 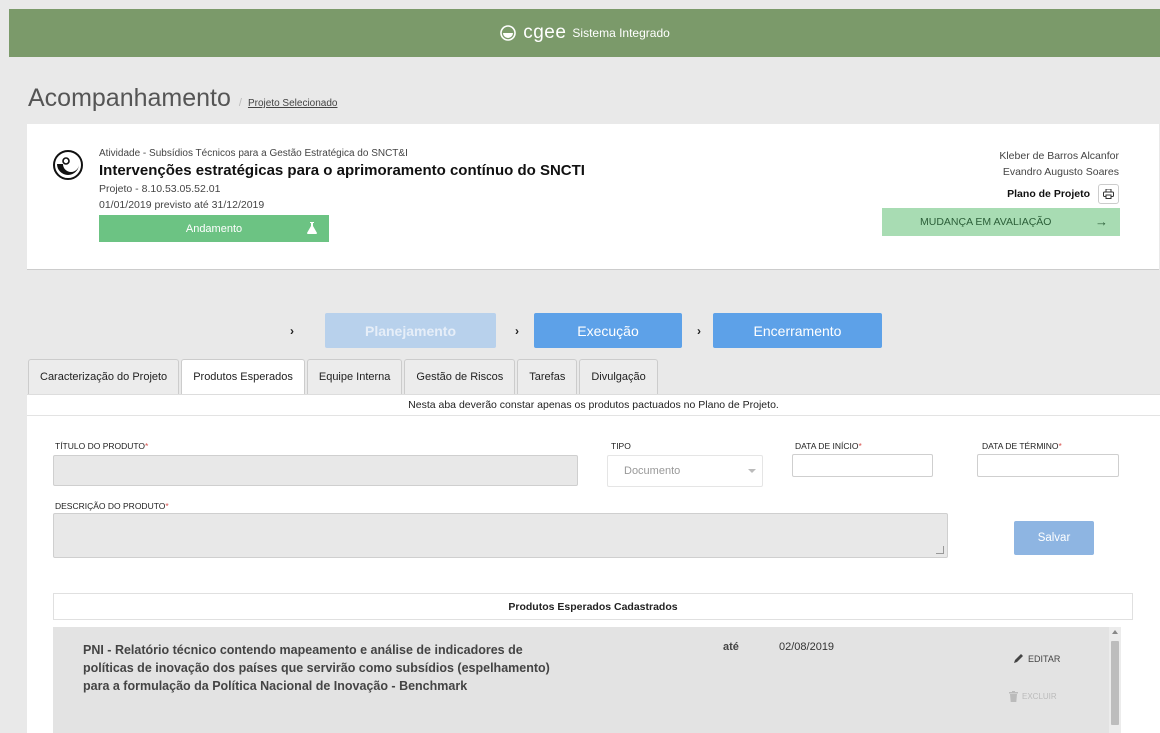 I want to click on print-icon, so click(x=1108, y=194).